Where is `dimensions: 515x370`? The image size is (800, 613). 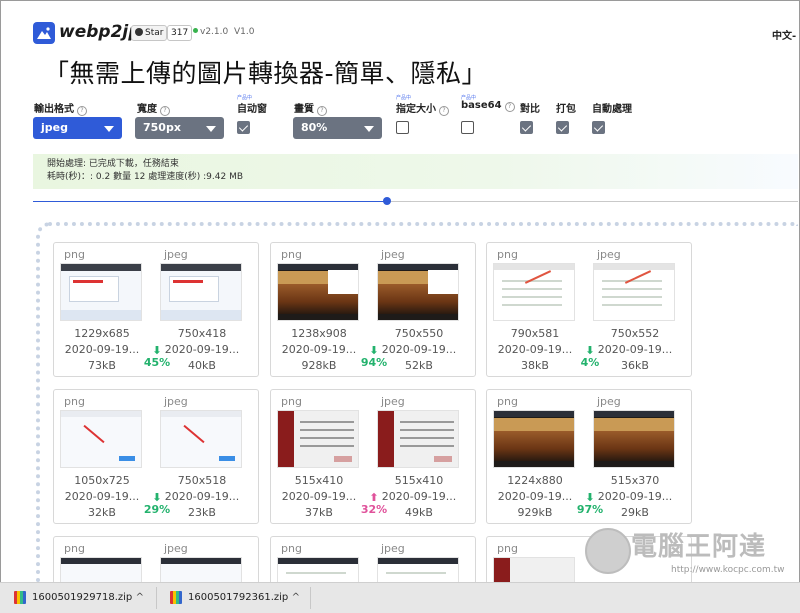
dimensions: 515x370 is located at coordinates (635, 480).